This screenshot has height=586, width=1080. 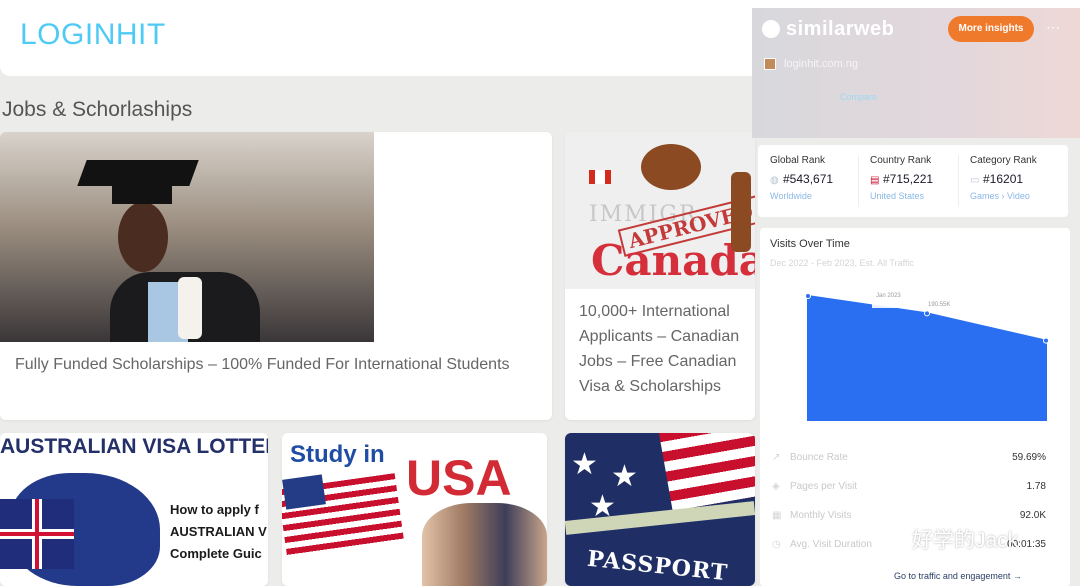 I want to click on metric-value: 92.0K, so click(x=1032, y=515).